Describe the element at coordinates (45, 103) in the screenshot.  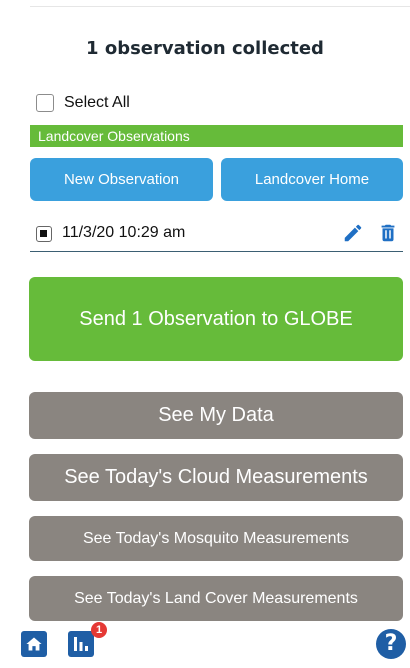
I see `select-all-checkbox` at that location.